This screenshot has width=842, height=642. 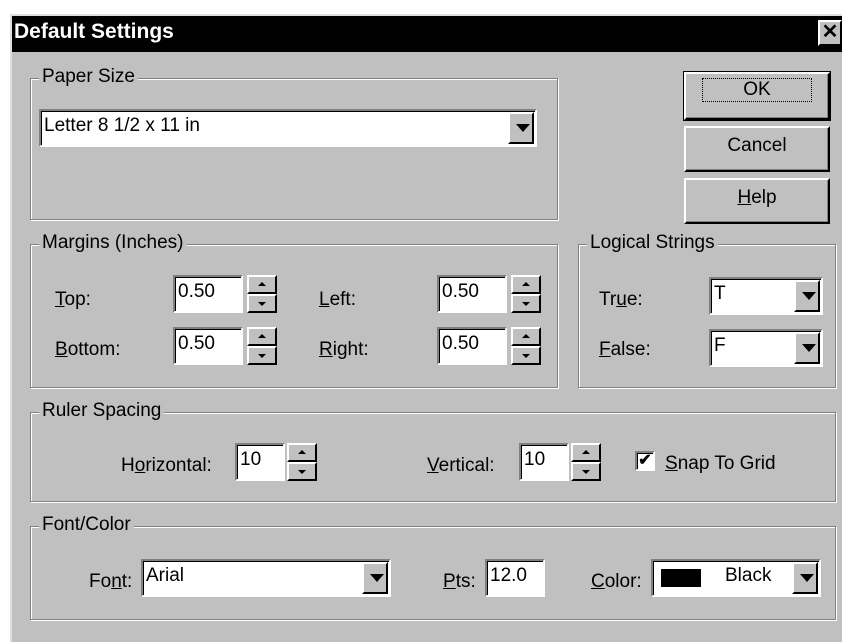 What do you see at coordinates (757, 145) in the screenshot?
I see `cancel-button-label: Cancel` at bounding box center [757, 145].